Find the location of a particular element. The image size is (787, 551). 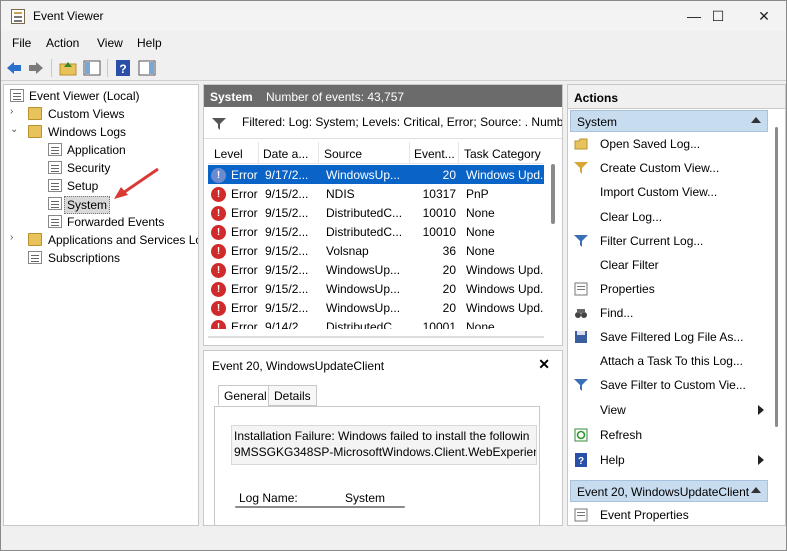

event-count: Number of events: 43,757 is located at coordinates (335, 97).